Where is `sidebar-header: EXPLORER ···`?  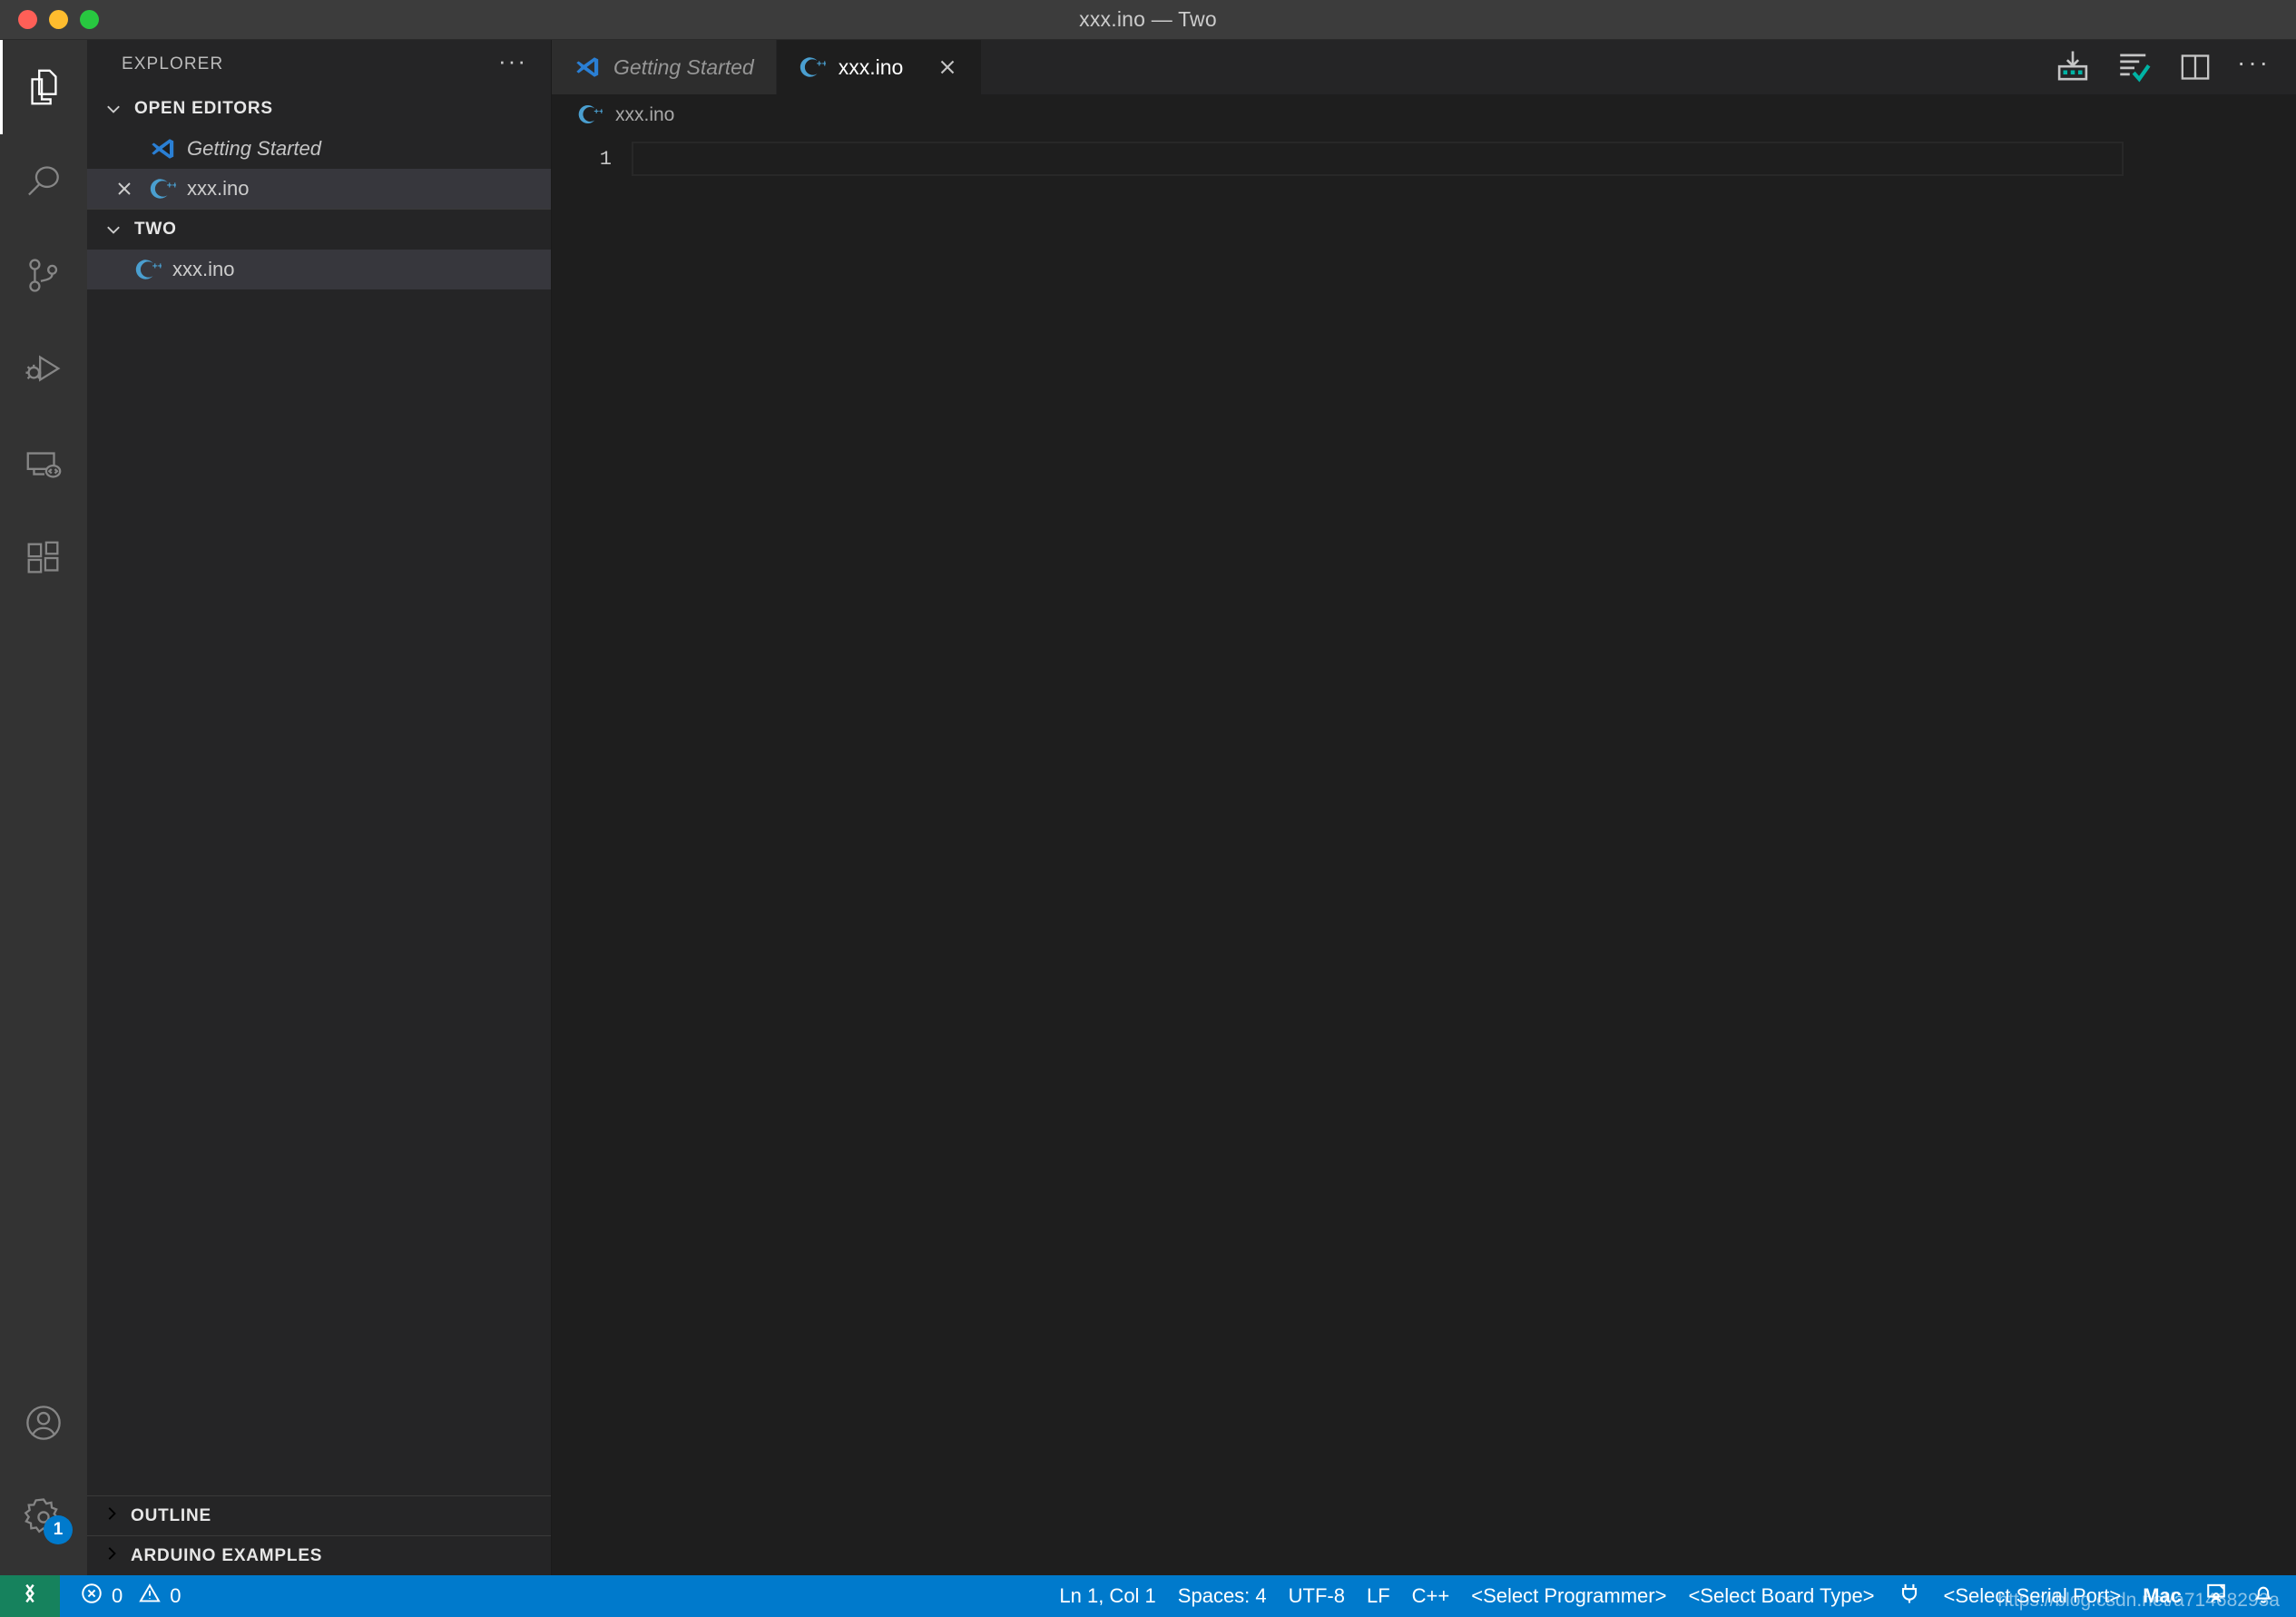
sidebar-header: EXPLORER ··· is located at coordinates (319, 64).